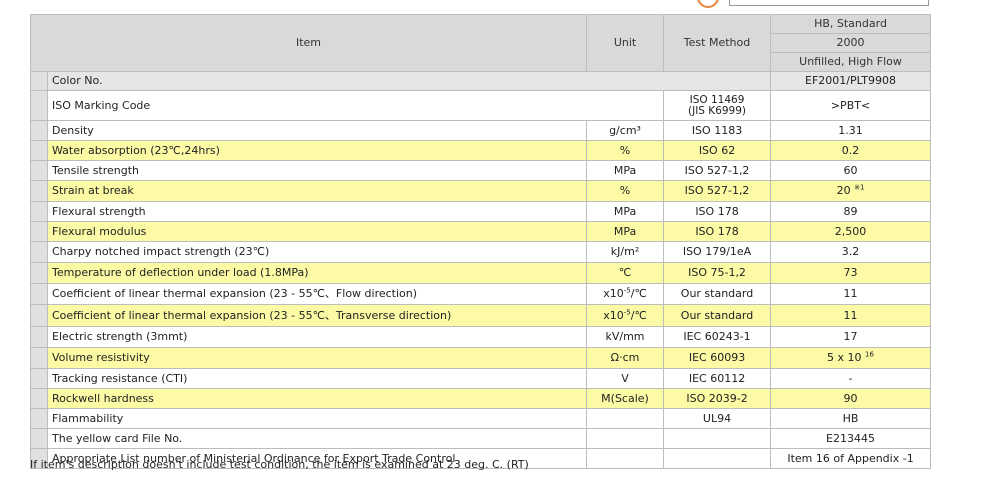 Image resolution: width=991 pixels, height=489 pixels. I want to click on table-row: Tensile strength MPa ISO 527-1,2 60, so click(481, 170).